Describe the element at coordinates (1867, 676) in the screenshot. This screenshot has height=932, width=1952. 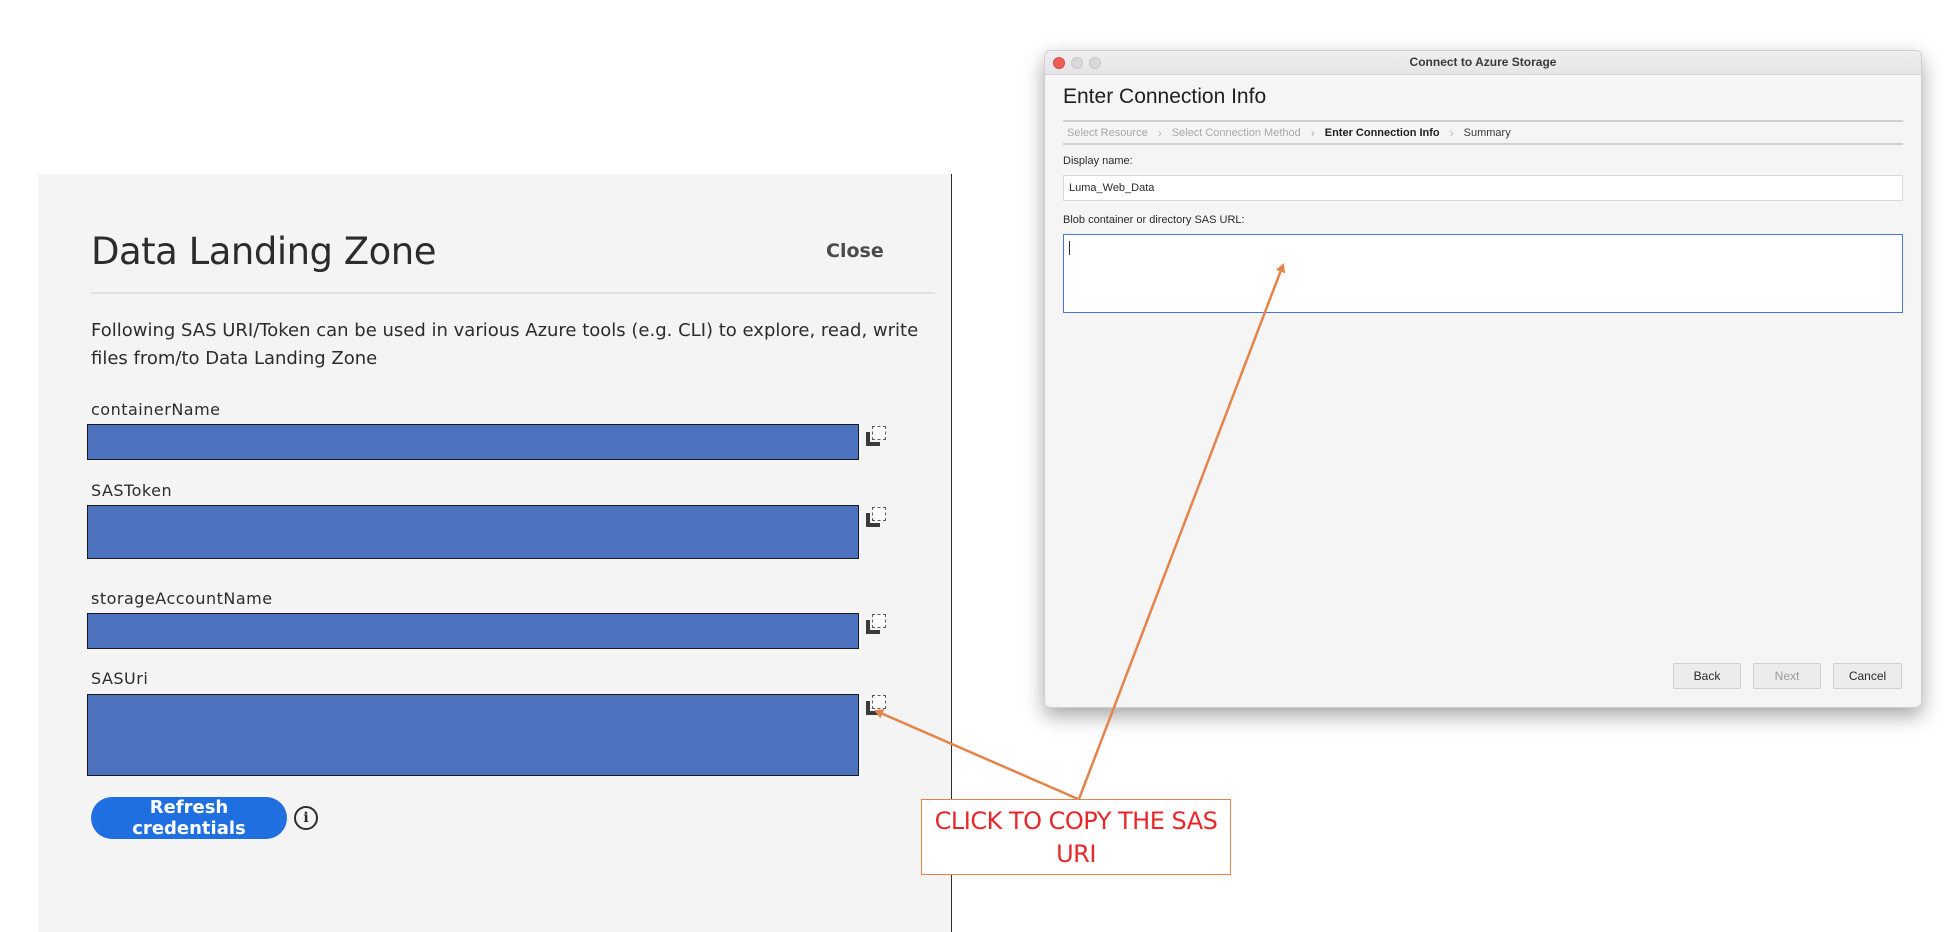
I see `cancel-button: Cancel` at that location.